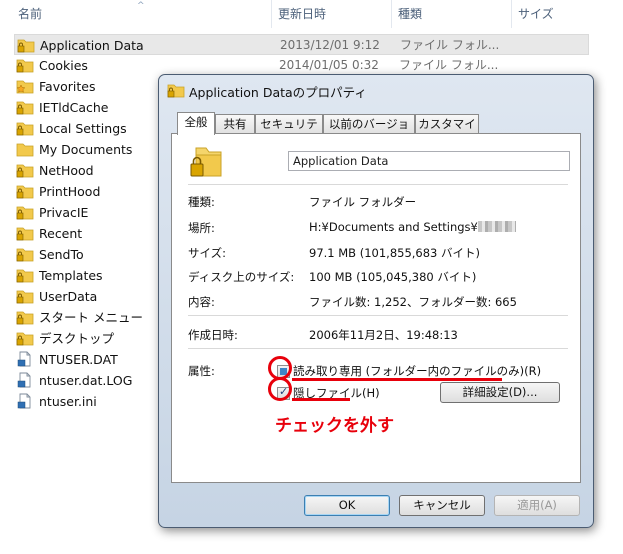 The height and width of the screenshot is (554, 623). Describe the element at coordinates (278, 92) in the screenshot. I see `dialog-title: Application Dataのプロパティ` at that location.